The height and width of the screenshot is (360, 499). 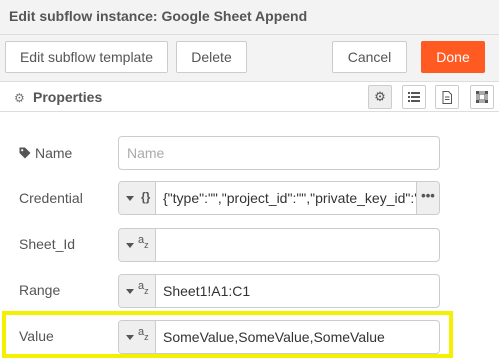 What do you see at coordinates (279, 291) in the screenshot?
I see `range-typed-input: az Sheet1!A1:C1` at bounding box center [279, 291].